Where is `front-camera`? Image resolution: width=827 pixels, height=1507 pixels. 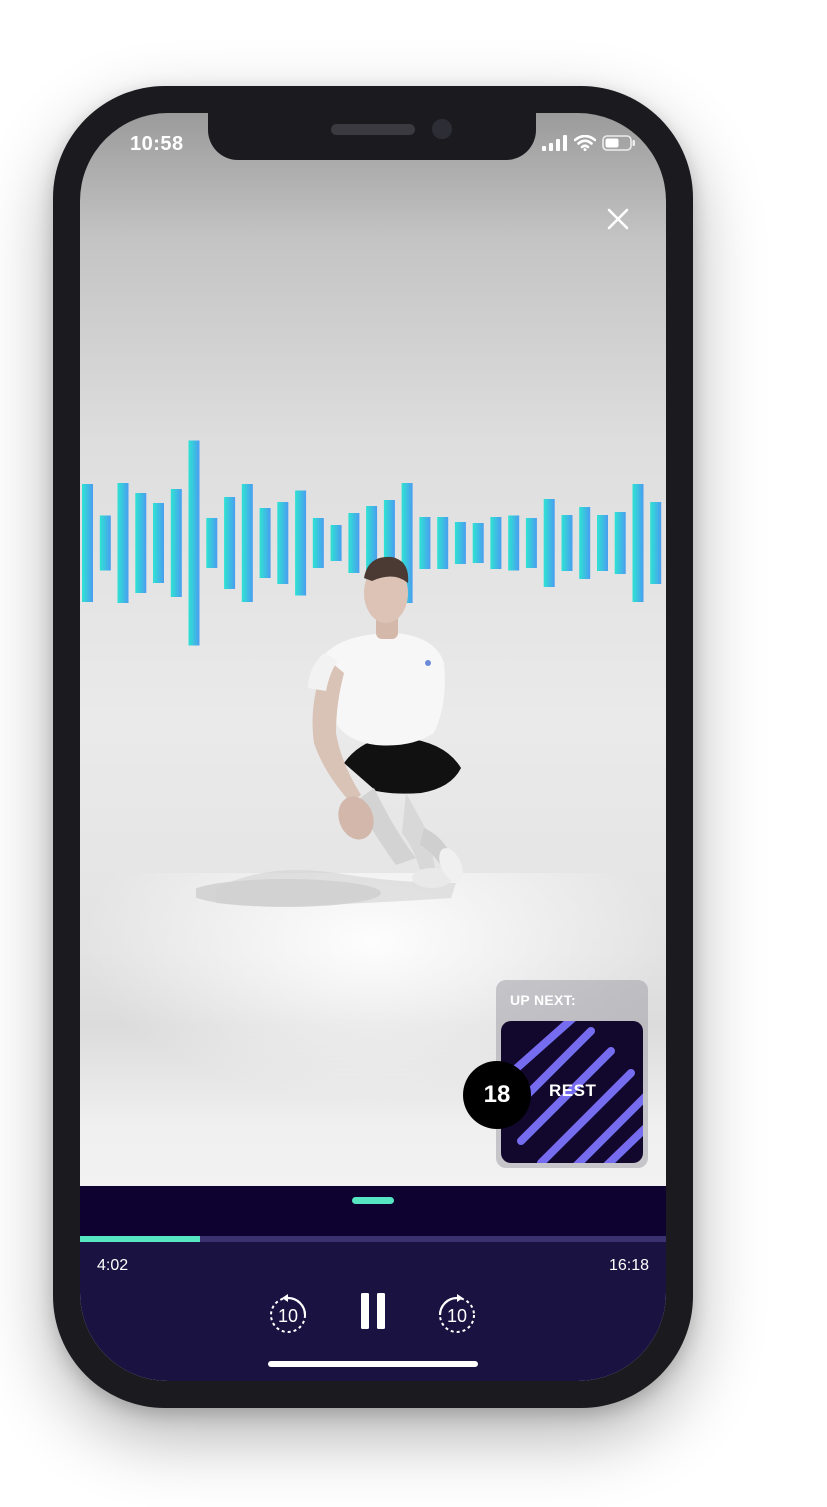 front-camera is located at coordinates (442, 129).